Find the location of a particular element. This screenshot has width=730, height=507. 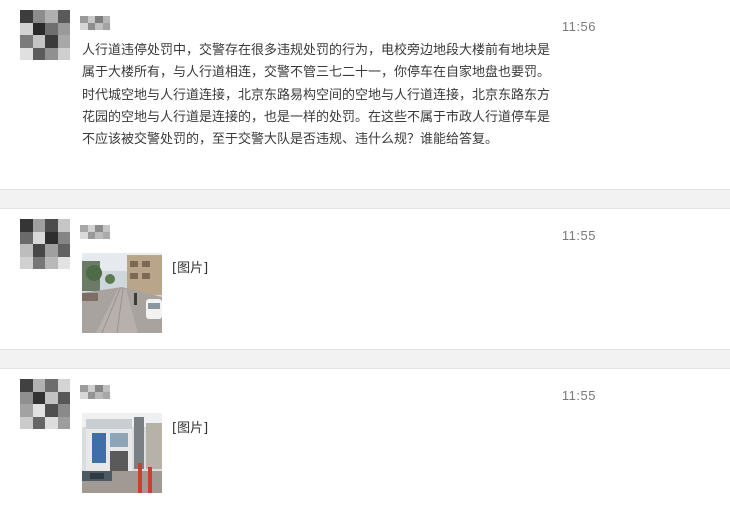

message-time: 11:56 is located at coordinates (578, 26).